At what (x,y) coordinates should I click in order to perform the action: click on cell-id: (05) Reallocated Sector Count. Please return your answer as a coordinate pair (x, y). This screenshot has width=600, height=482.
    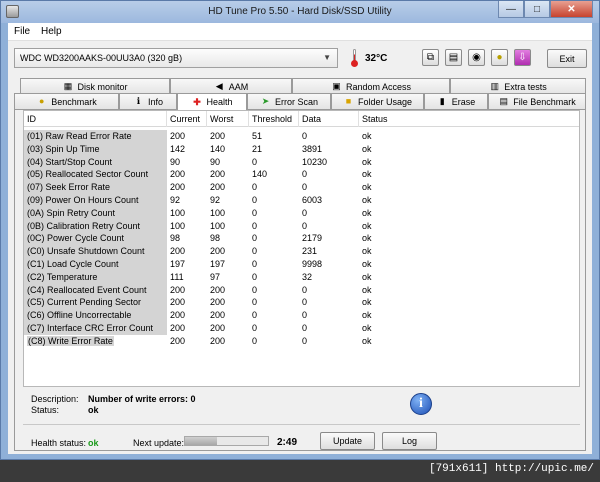
    Looking at the image, I should click on (95, 175).